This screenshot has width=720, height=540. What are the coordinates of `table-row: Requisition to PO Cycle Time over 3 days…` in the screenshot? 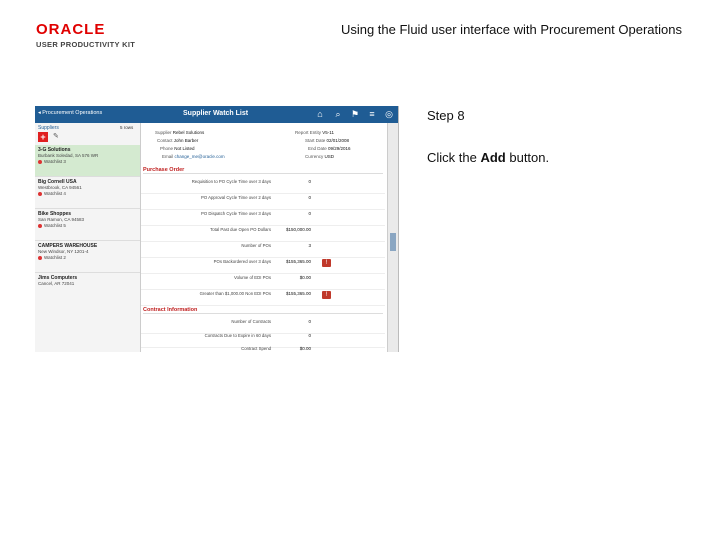 It's located at (263, 186).